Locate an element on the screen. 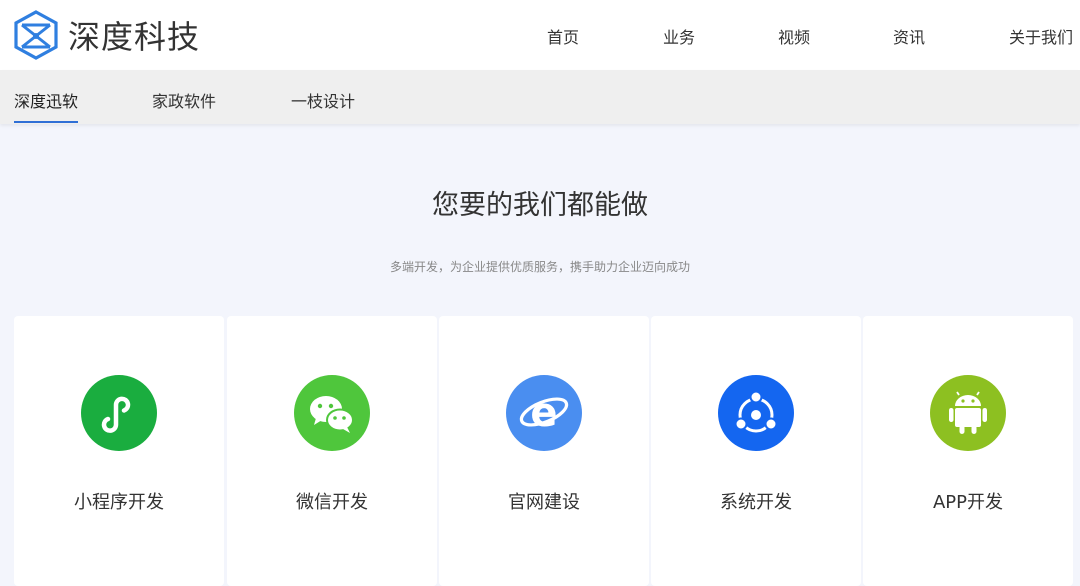  service-card-wechat: 微信开发 is located at coordinates (332, 451).